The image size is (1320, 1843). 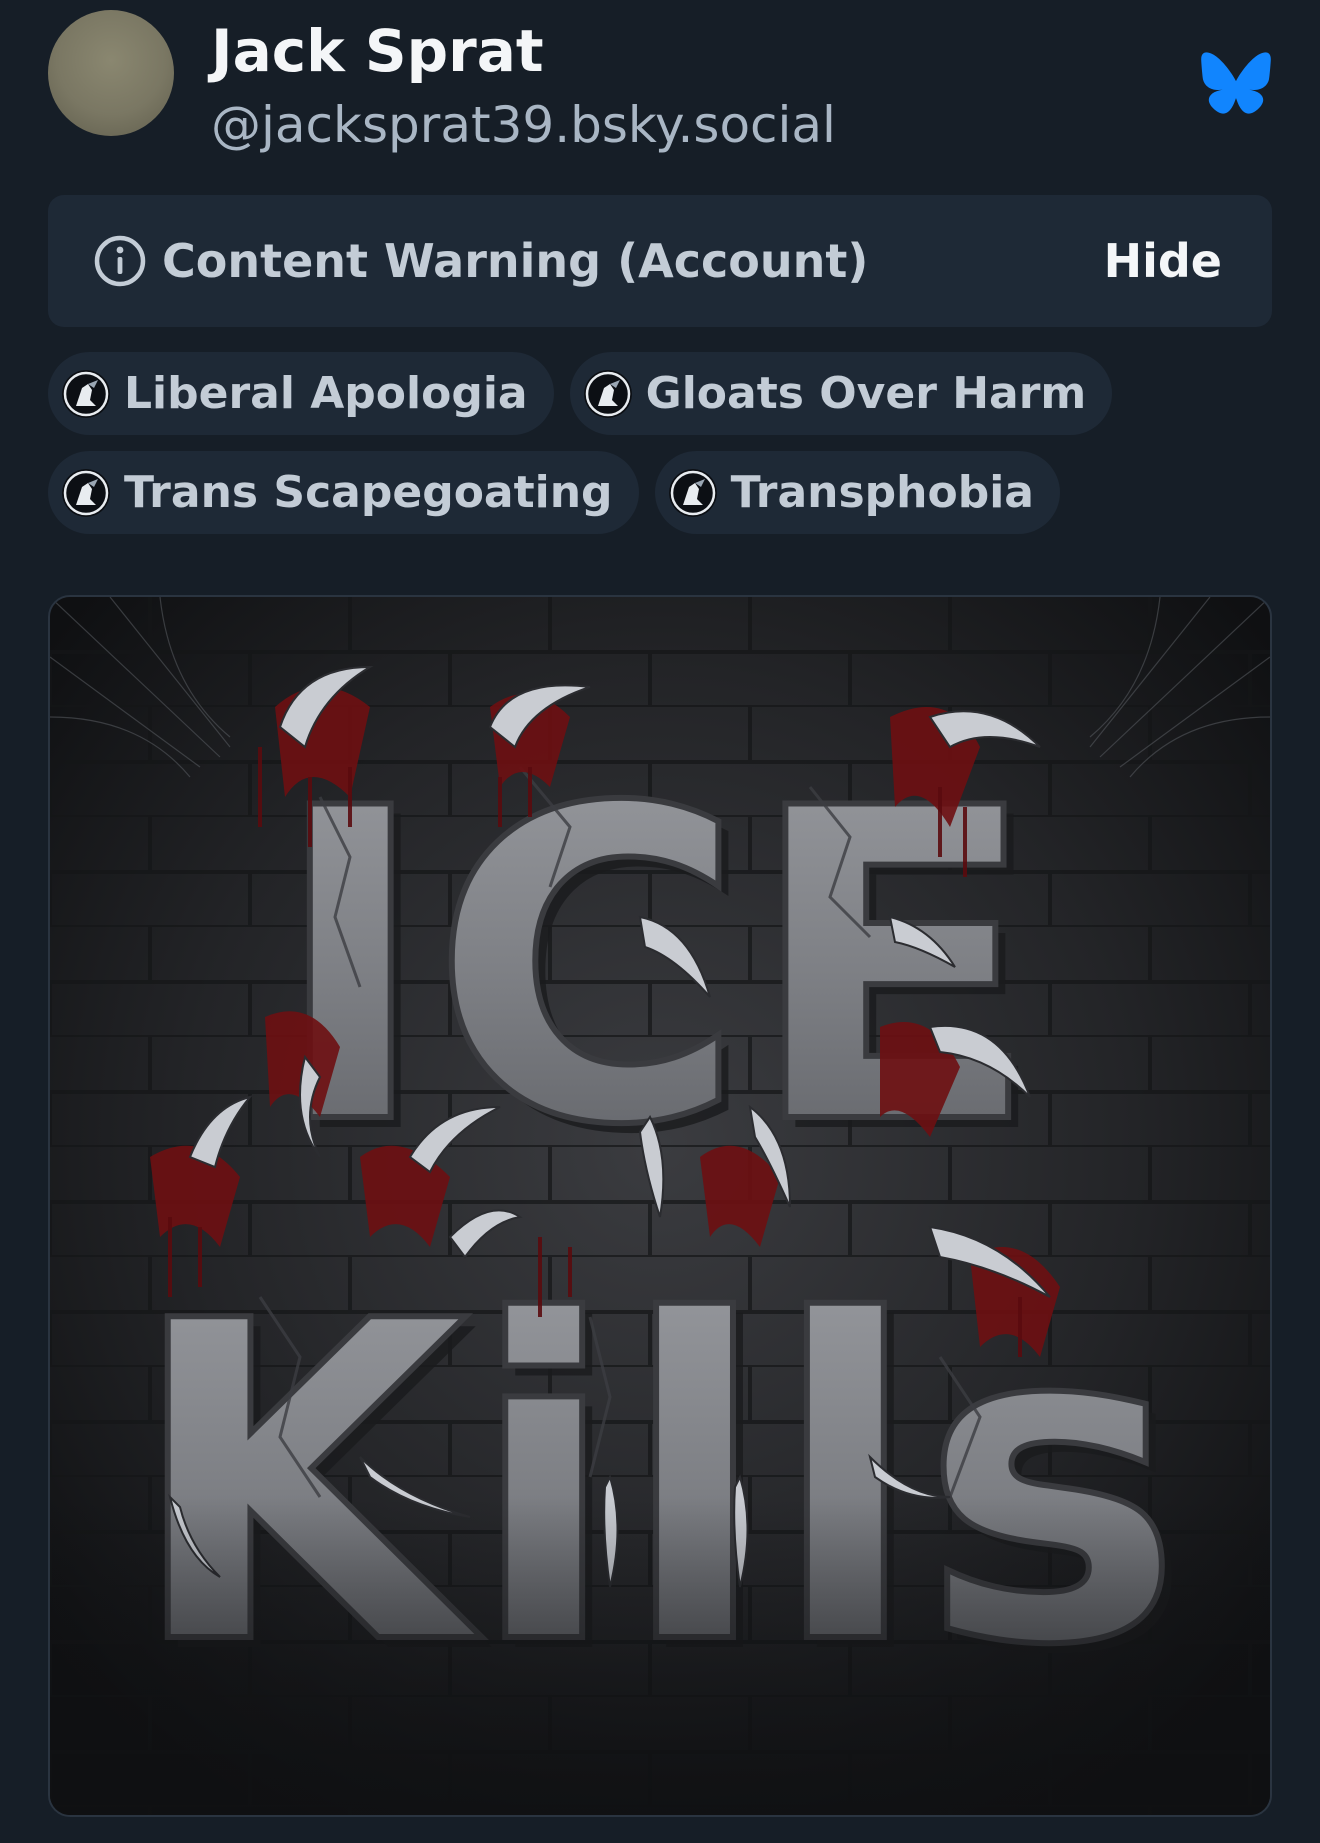 I want to click on label-row: Trans Scapegoating Transphobia, so click(x=660, y=492).